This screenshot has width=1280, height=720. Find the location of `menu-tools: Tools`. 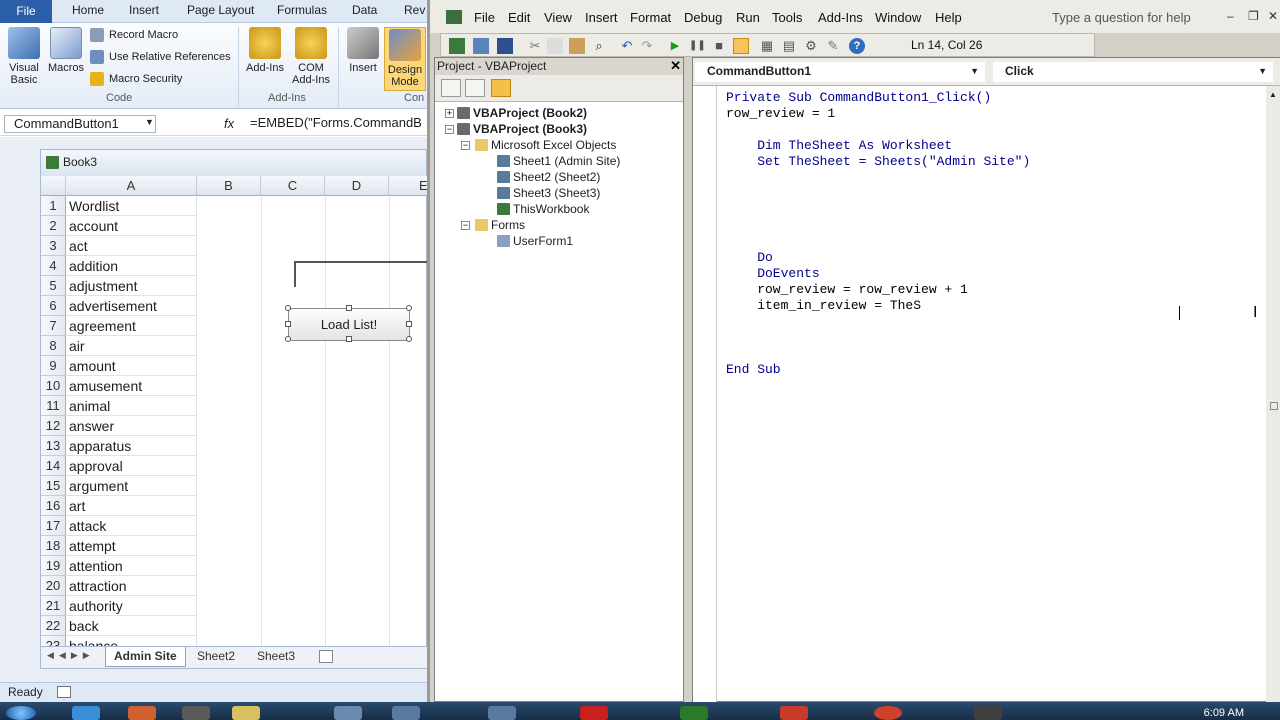

menu-tools: Tools is located at coordinates (787, 17).